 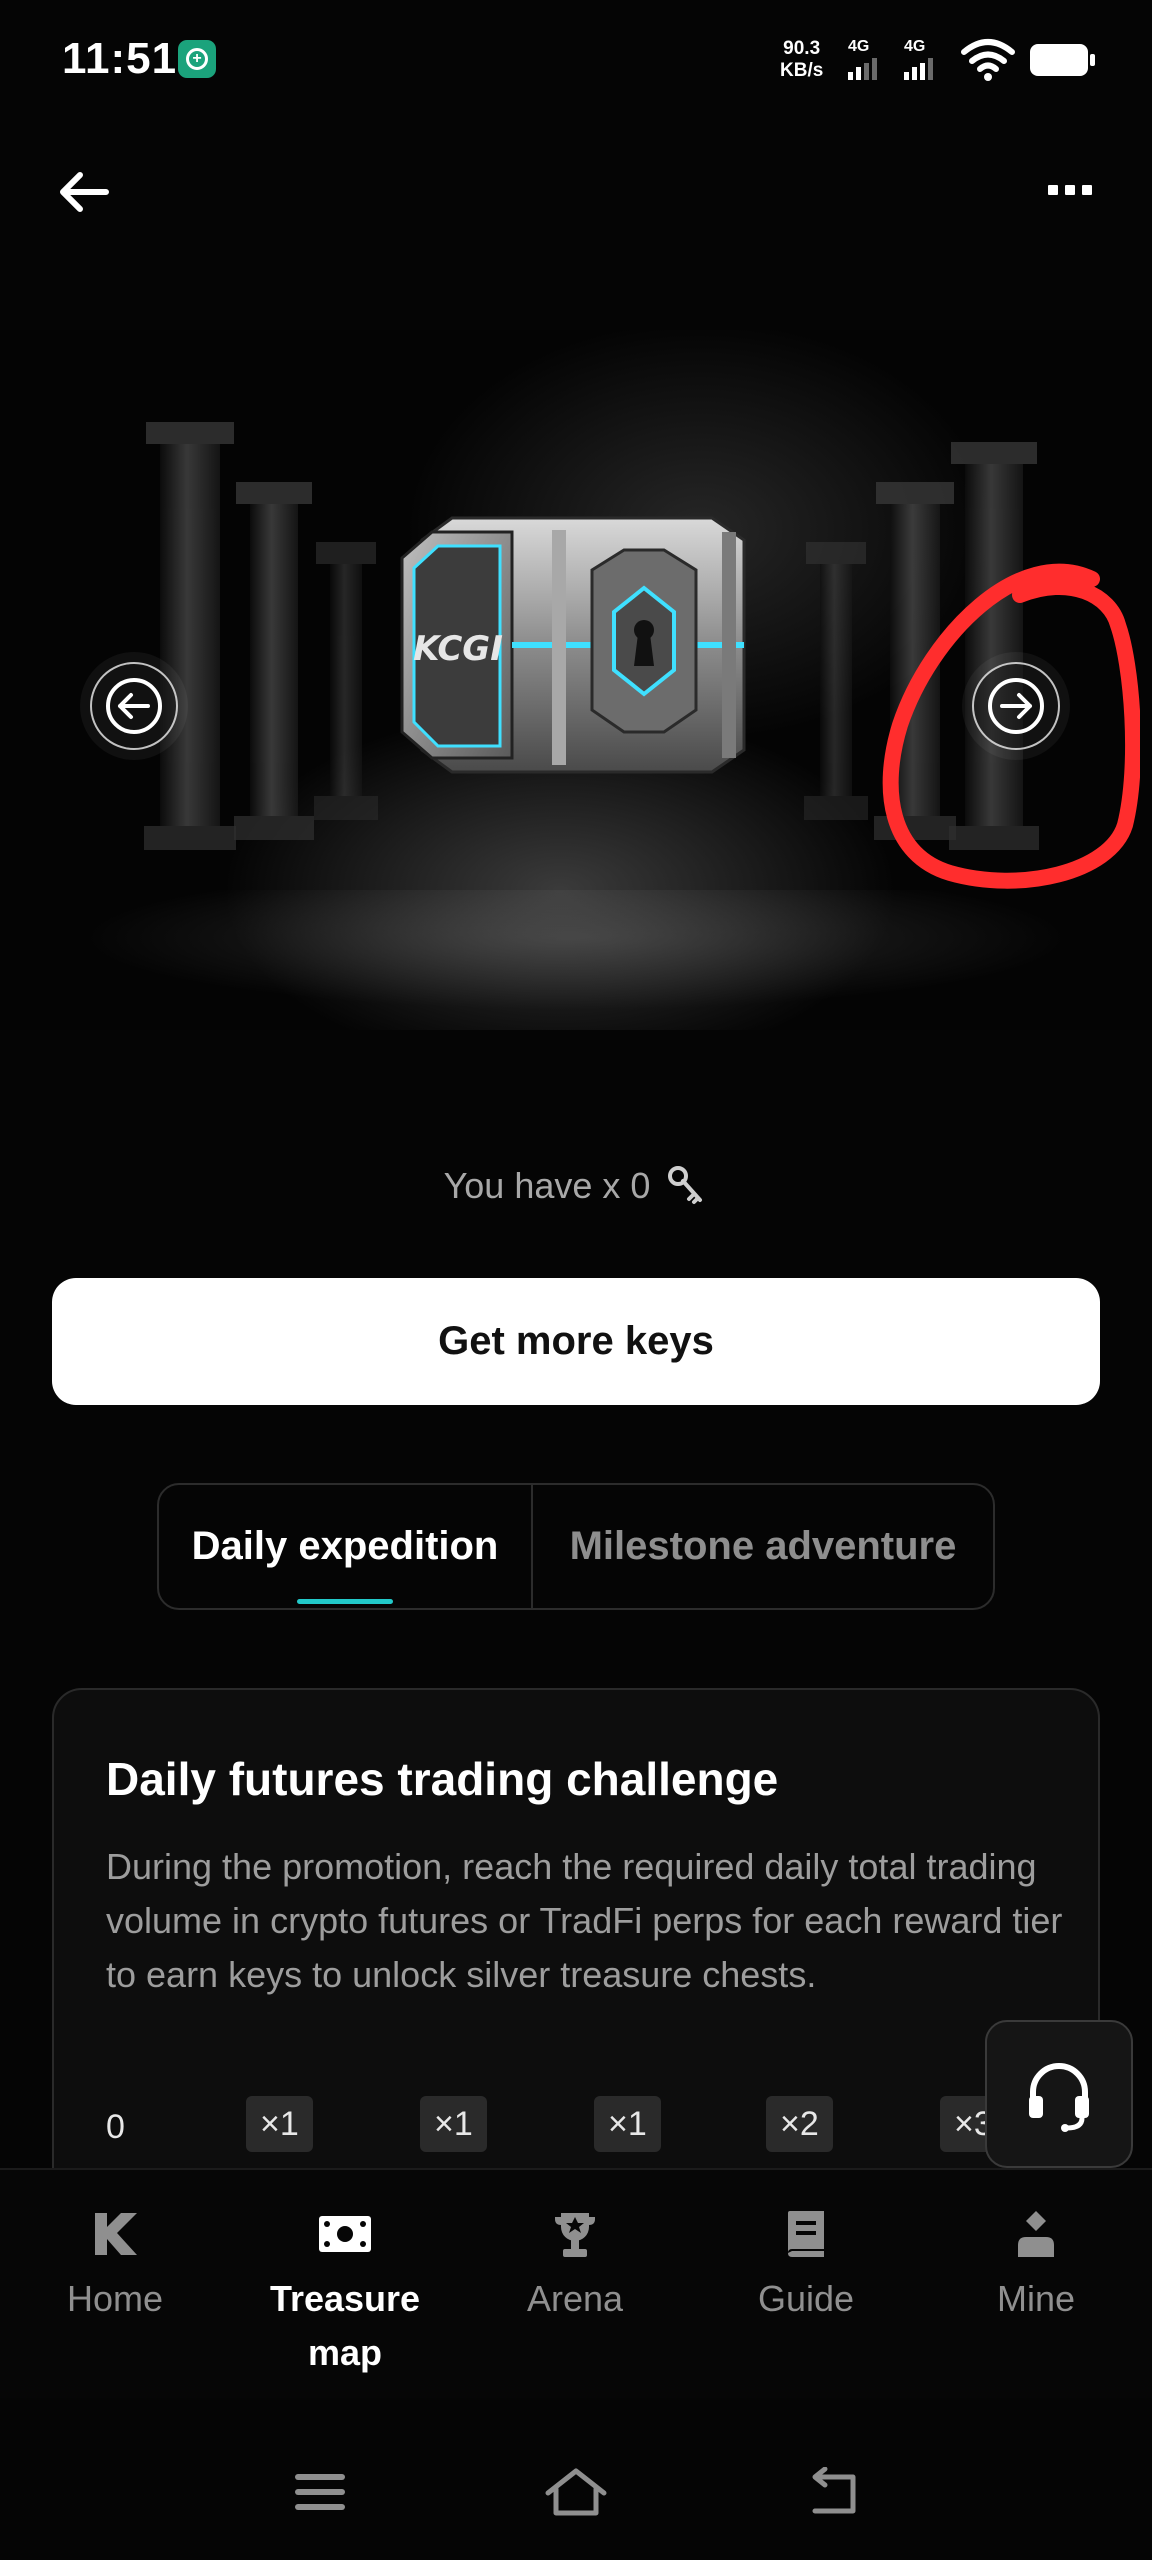 I want to click on nav-label: Guide, so click(x=806, y=2298).